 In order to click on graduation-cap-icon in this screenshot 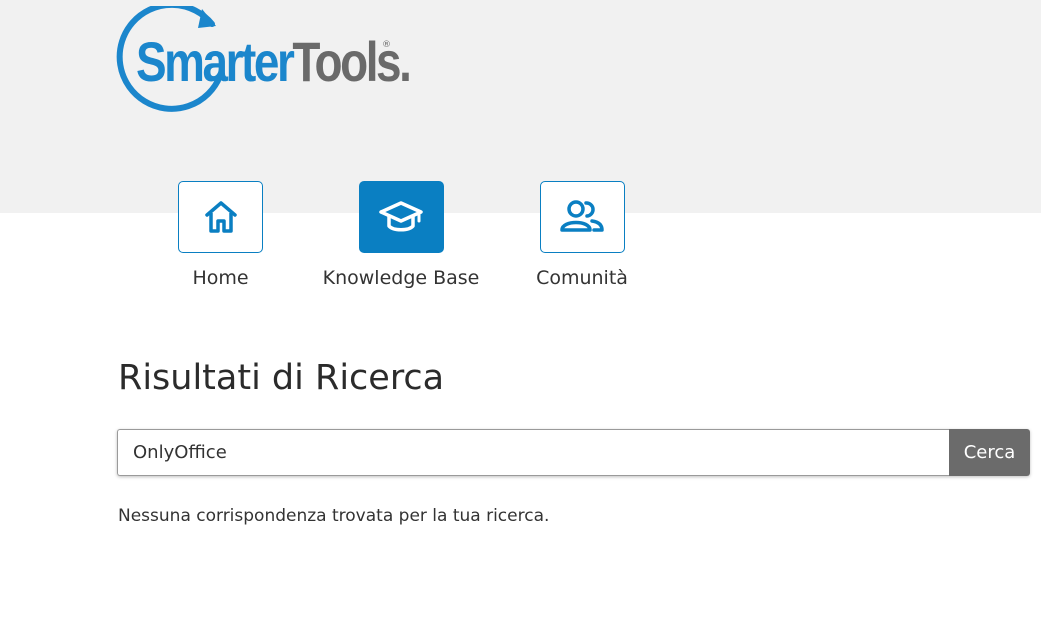, I will do `click(401, 216)`.